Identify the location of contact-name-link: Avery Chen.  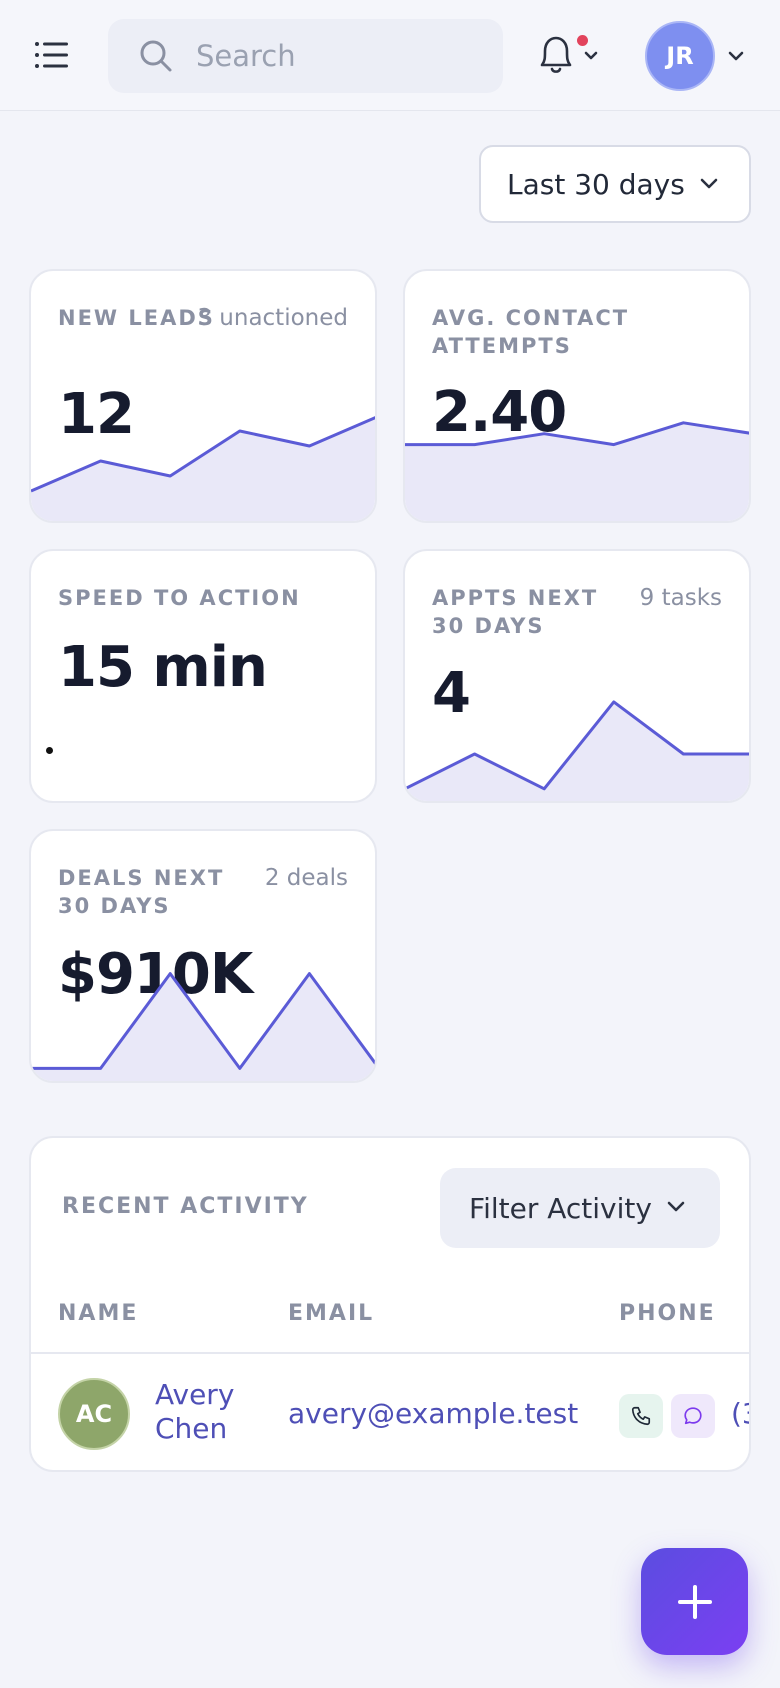
(210, 1412).